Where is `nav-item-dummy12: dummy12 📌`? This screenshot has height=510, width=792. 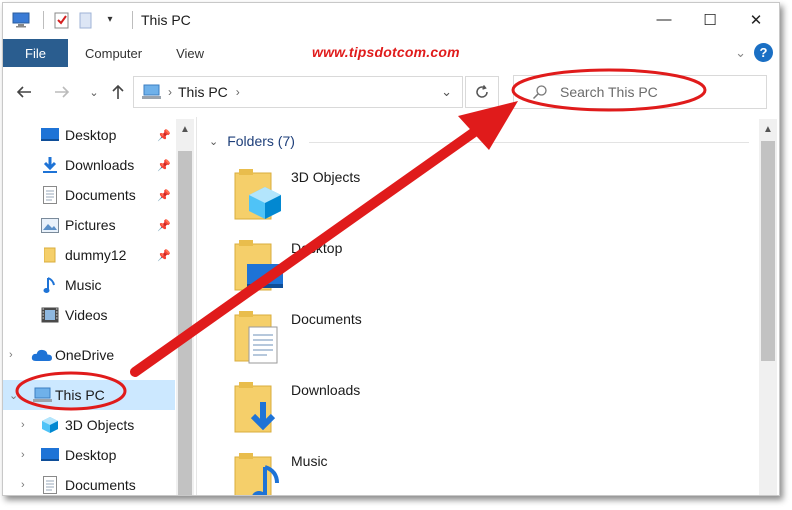 nav-item-dummy12: dummy12 📌 is located at coordinates (89, 255).